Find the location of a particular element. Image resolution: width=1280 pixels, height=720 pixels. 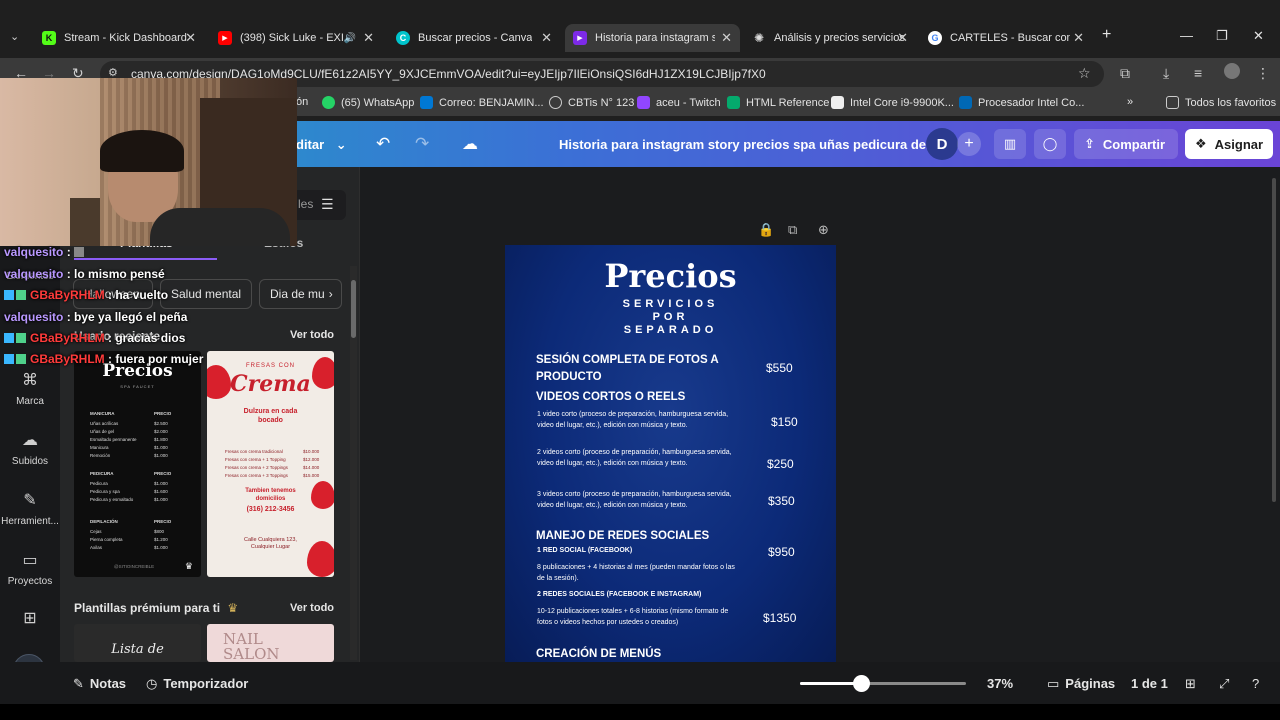

assign-button: ❖ Asignar is located at coordinates (1229, 144).